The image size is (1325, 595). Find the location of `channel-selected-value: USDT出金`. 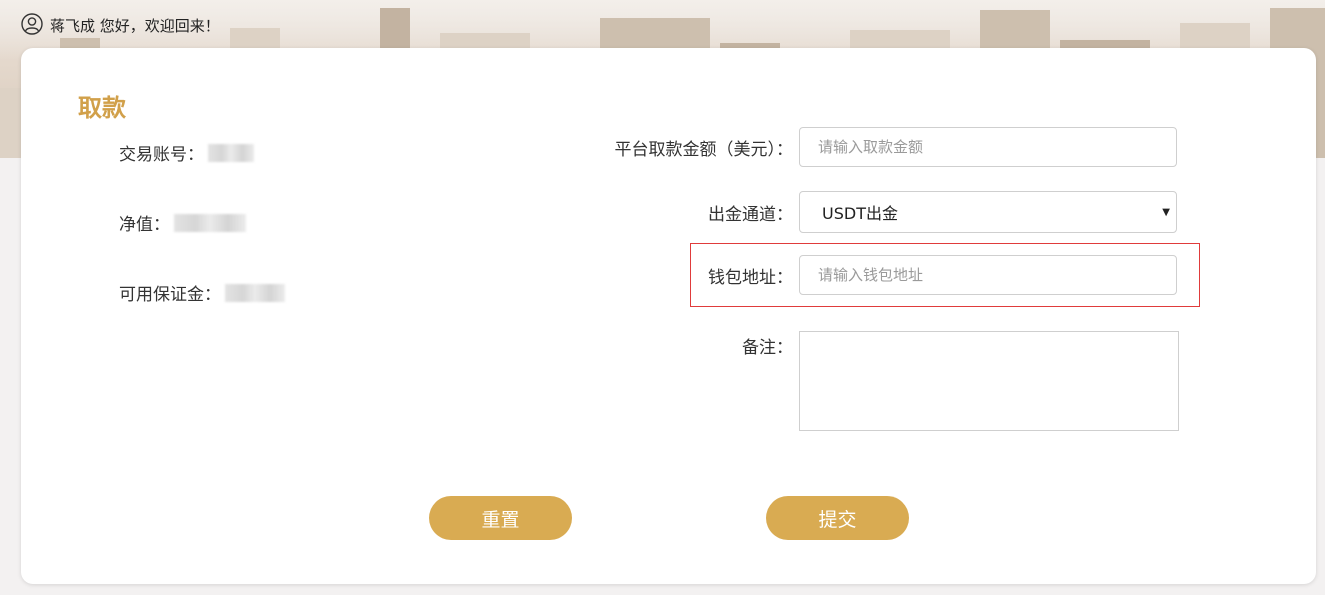

channel-selected-value: USDT出金 is located at coordinates (860, 213).